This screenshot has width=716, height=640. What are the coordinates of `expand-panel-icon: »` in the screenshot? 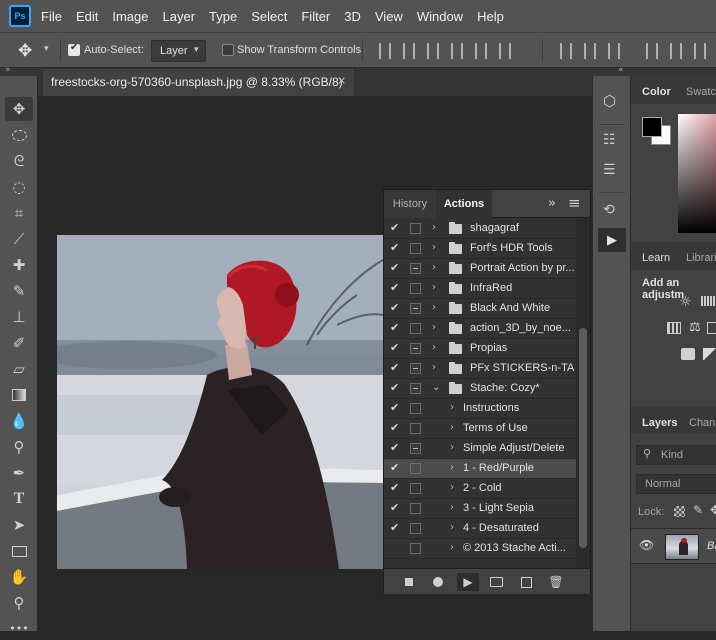 It's located at (552, 203).